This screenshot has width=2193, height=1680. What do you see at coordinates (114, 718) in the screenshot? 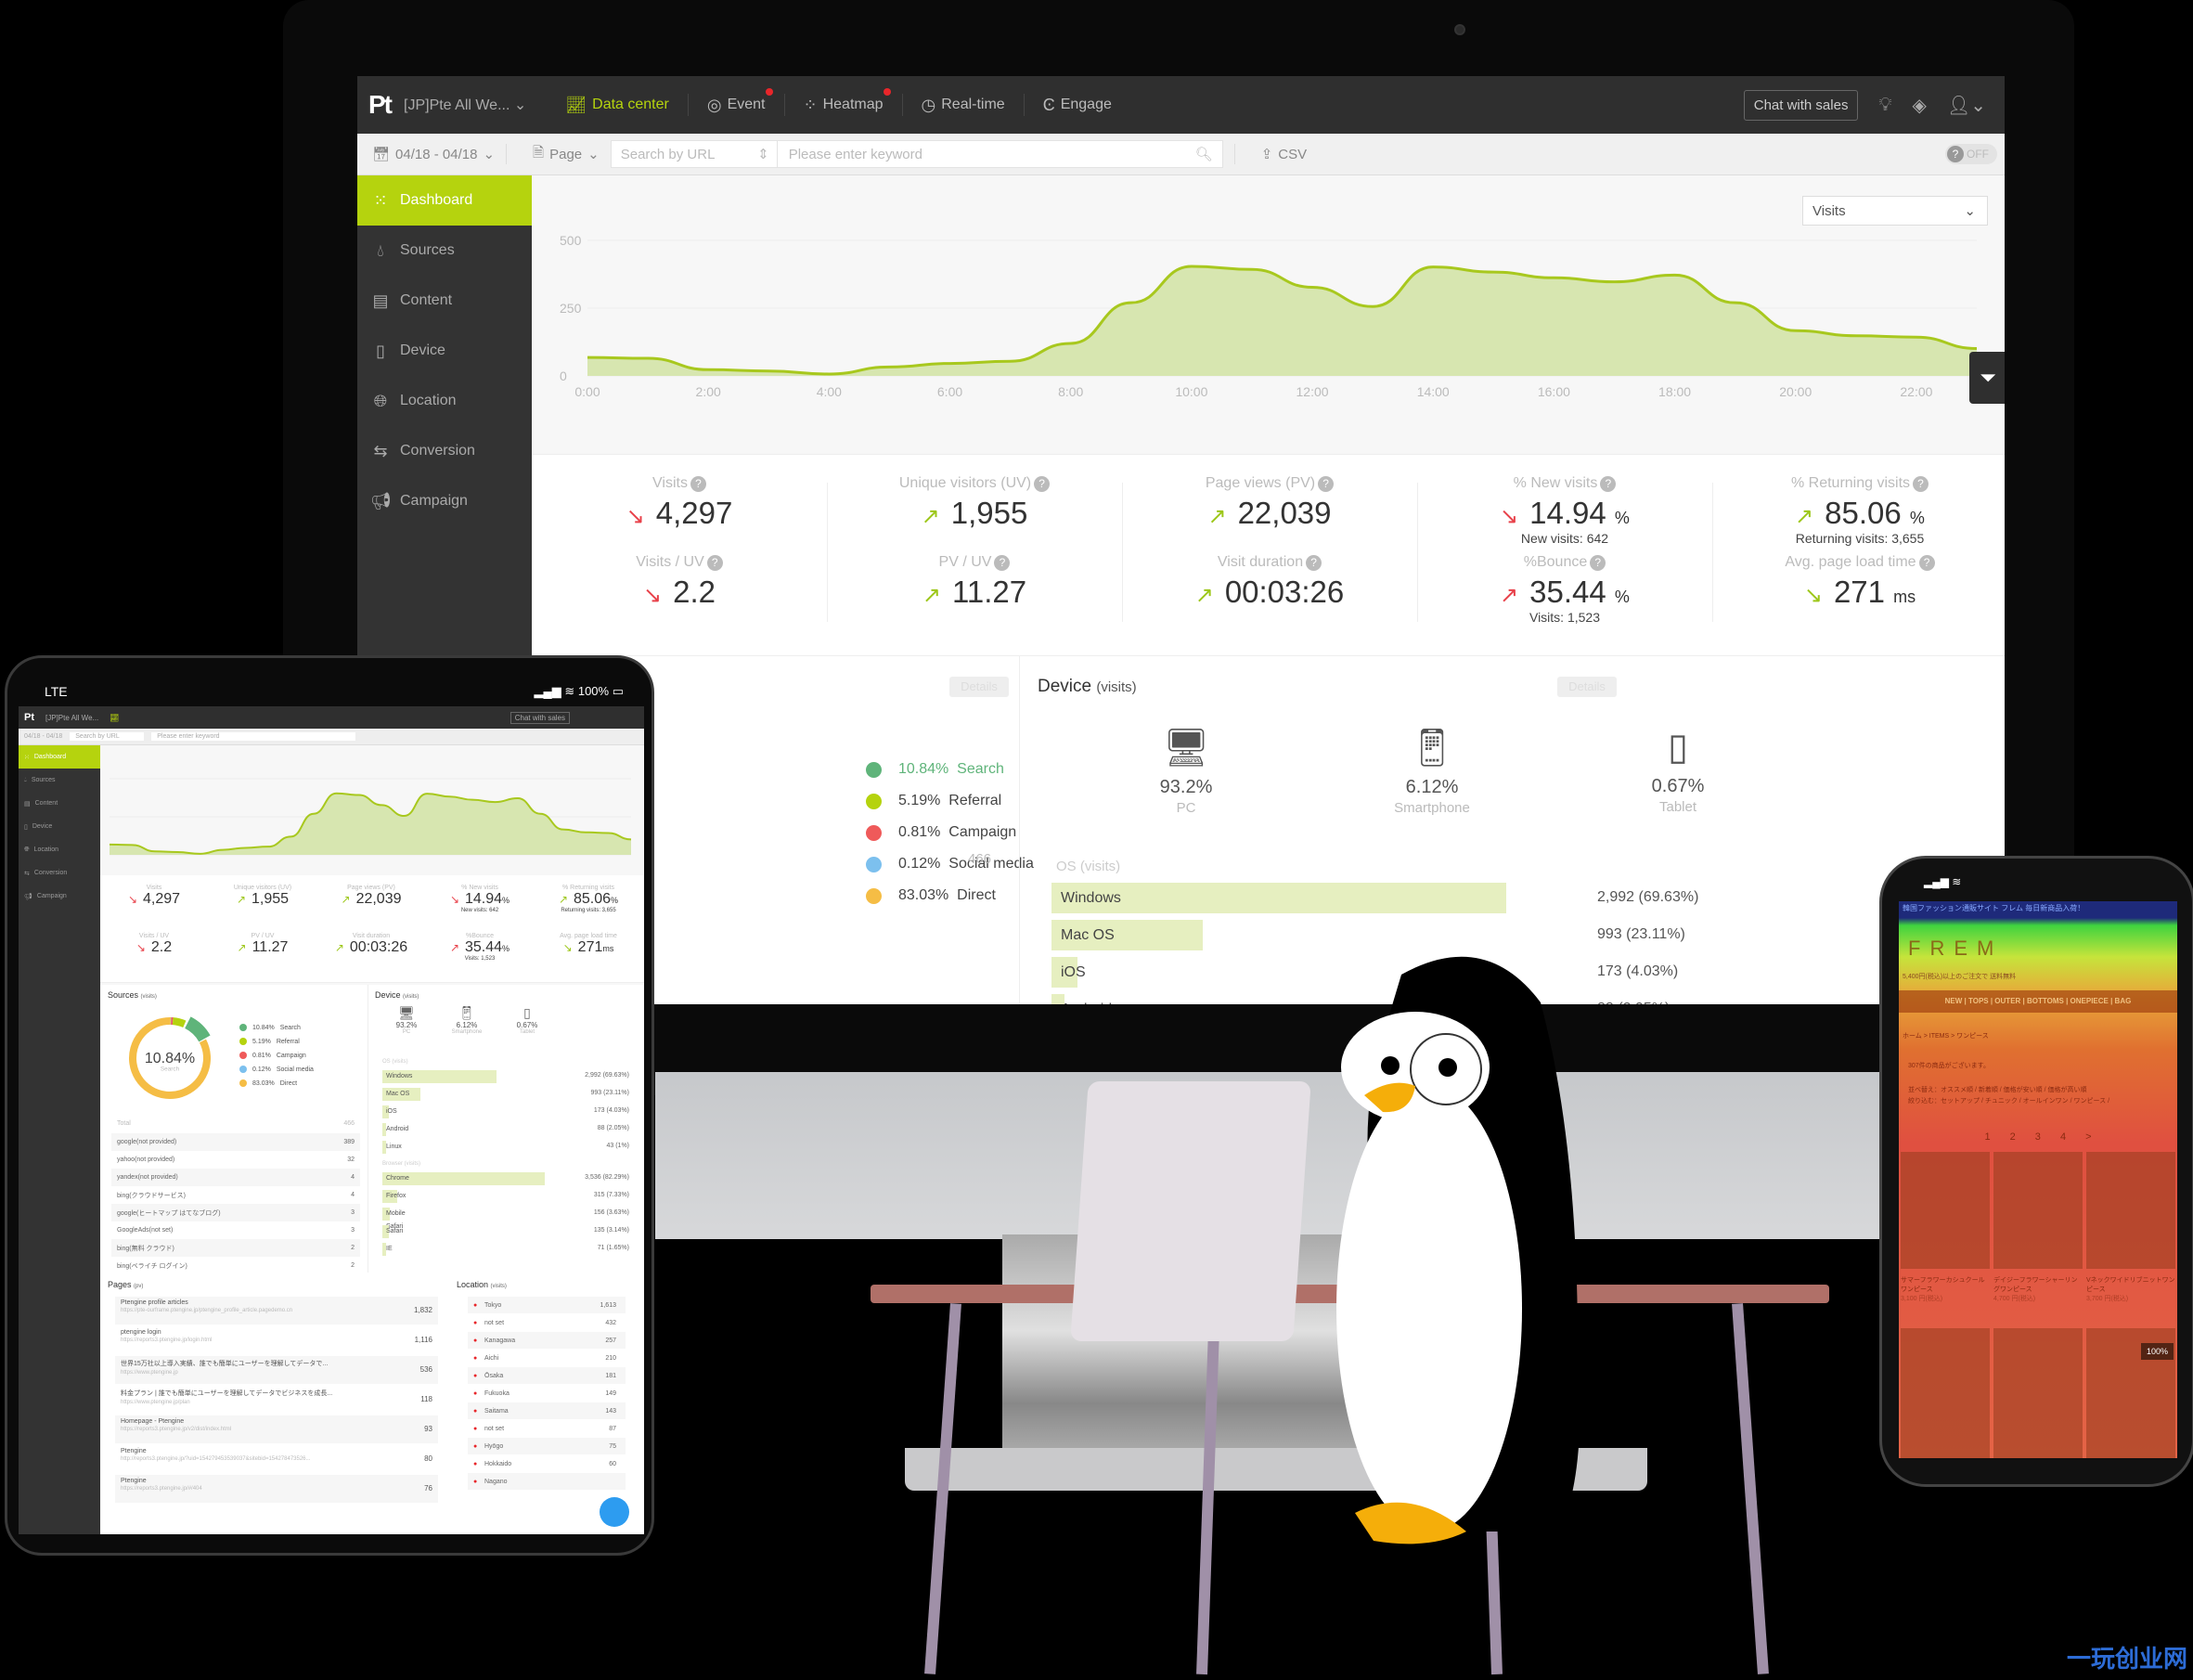
I see `line-chart-icon: 📈︎` at bounding box center [114, 718].